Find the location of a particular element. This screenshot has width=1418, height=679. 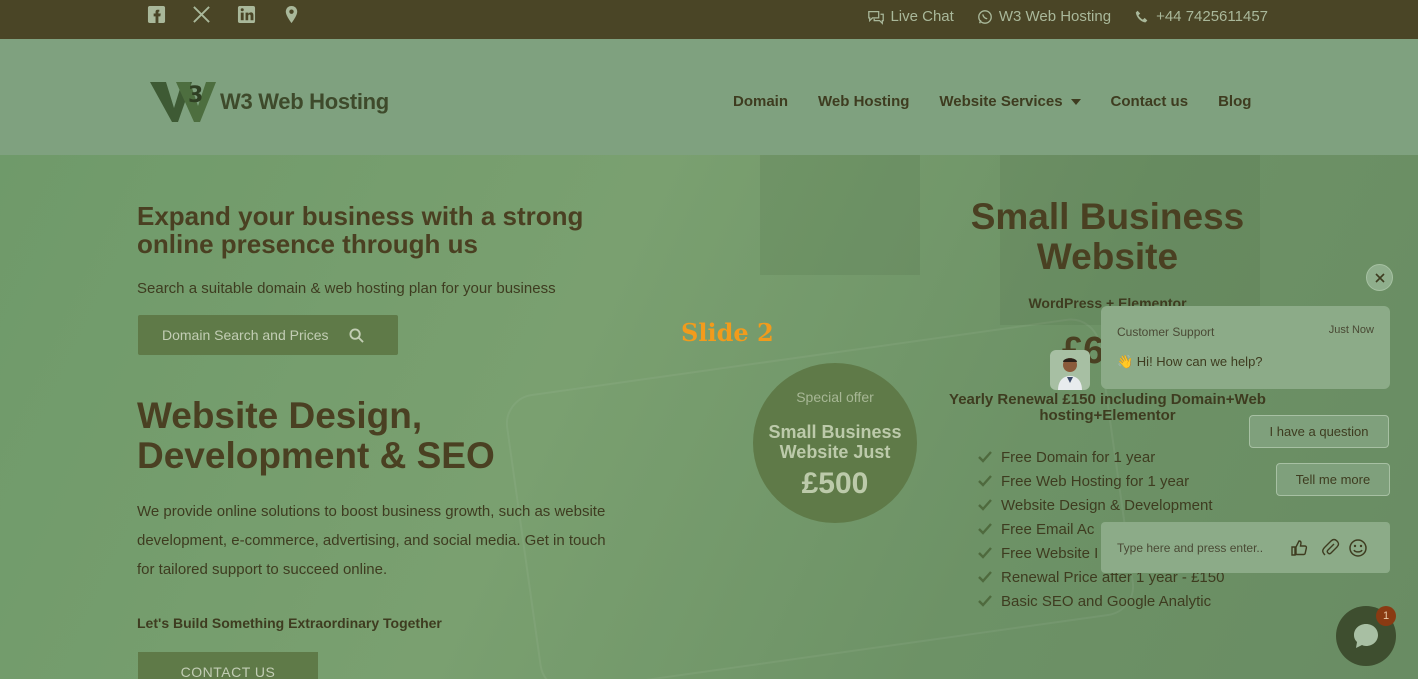

topbar-contact: Live Chat W3 Web Hosting +44 7425611457 is located at coordinates (1067, 16).